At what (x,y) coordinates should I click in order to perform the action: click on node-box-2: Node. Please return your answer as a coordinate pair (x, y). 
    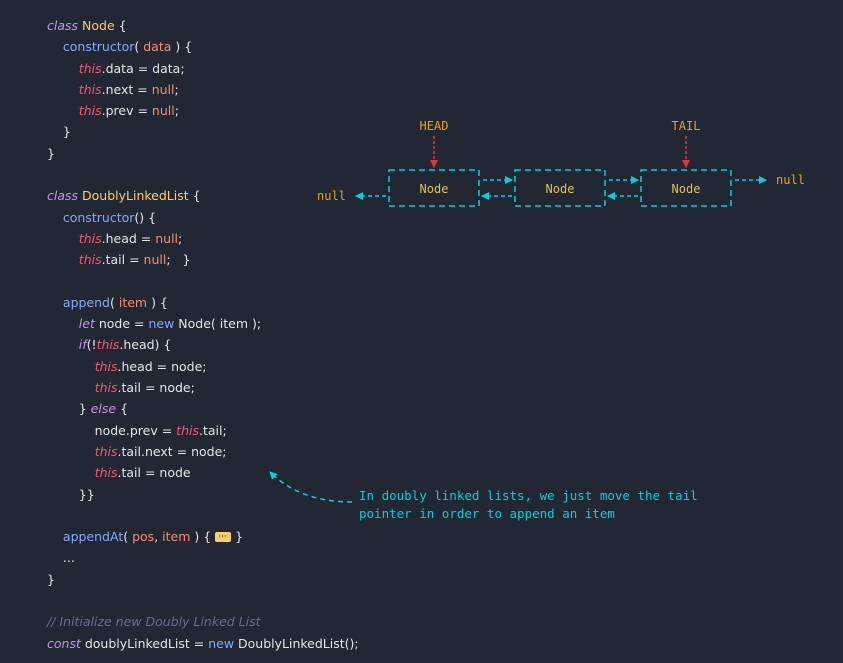
    Looking at the image, I should click on (560, 188).